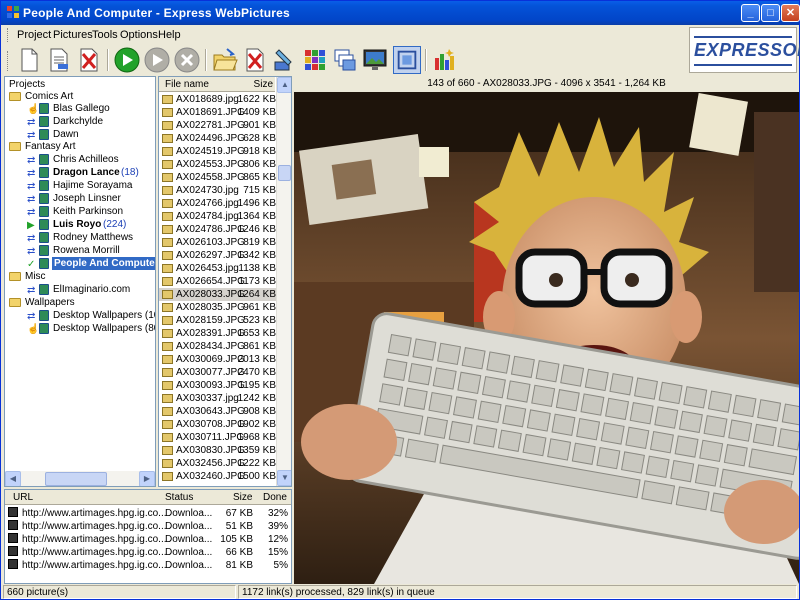 Image resolution: width=800 pixels, height=600 pixels. What do you see at coordinates (284, 478) in the screenshot?
I see `scroll-down-button: ▼` at bounding box center [284, 478].